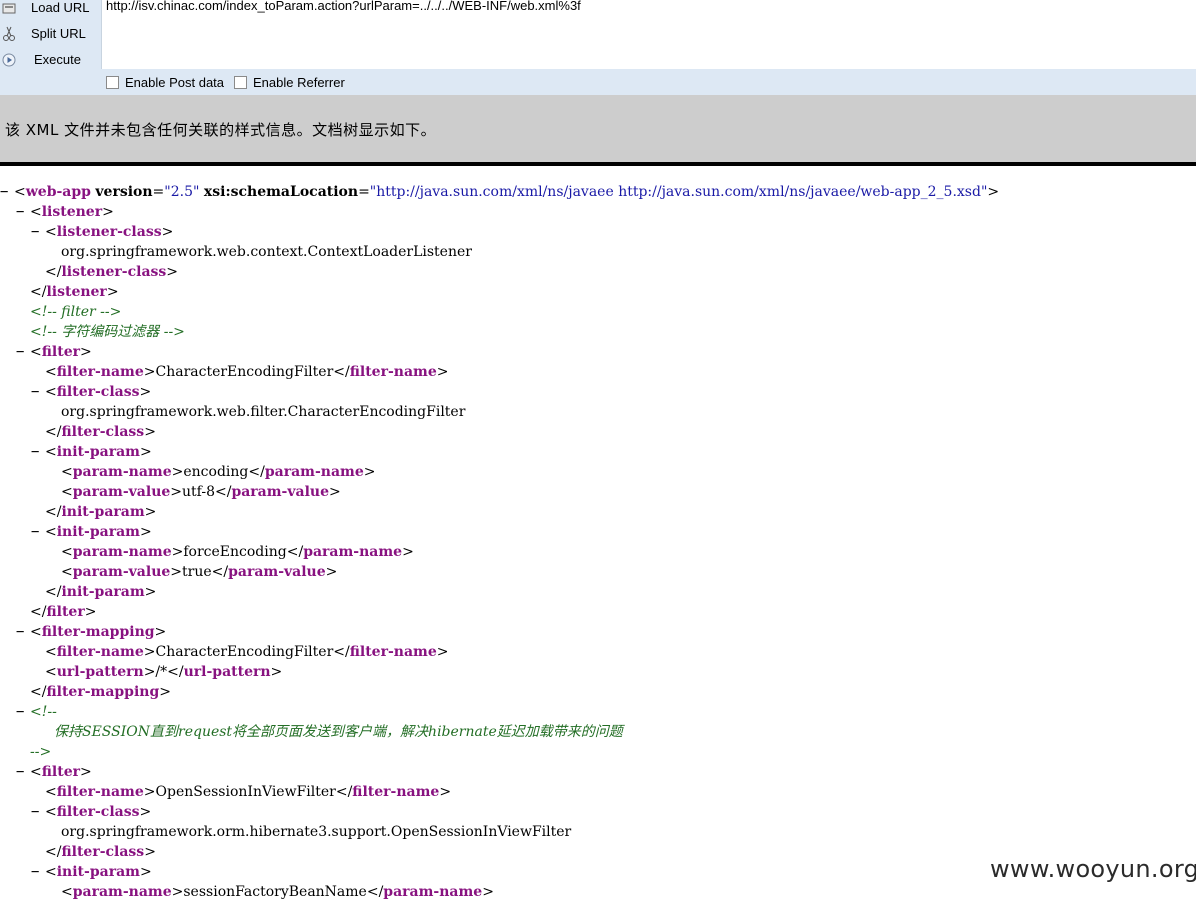  I want to click on enable-referrer-checkbox: Enable Referrer, so click(289, 82).